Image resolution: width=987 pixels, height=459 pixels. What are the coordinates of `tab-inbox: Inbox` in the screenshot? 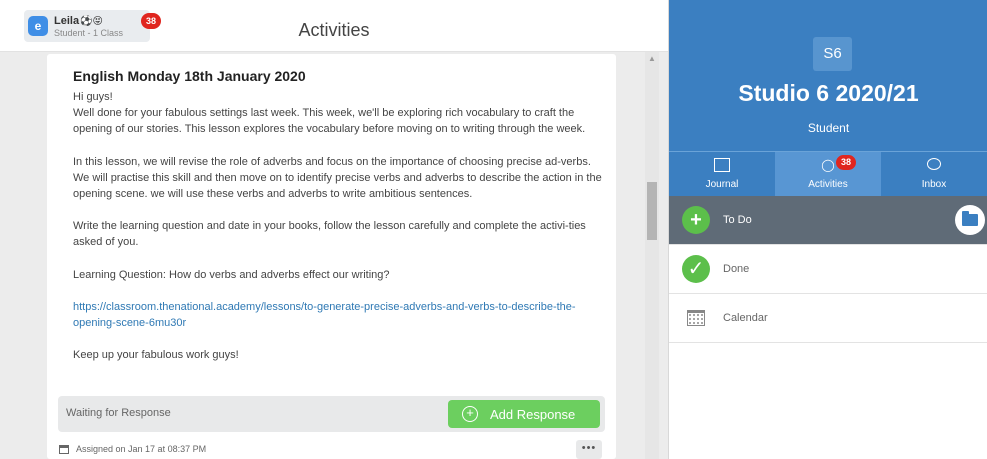 It's located at (934, 174).